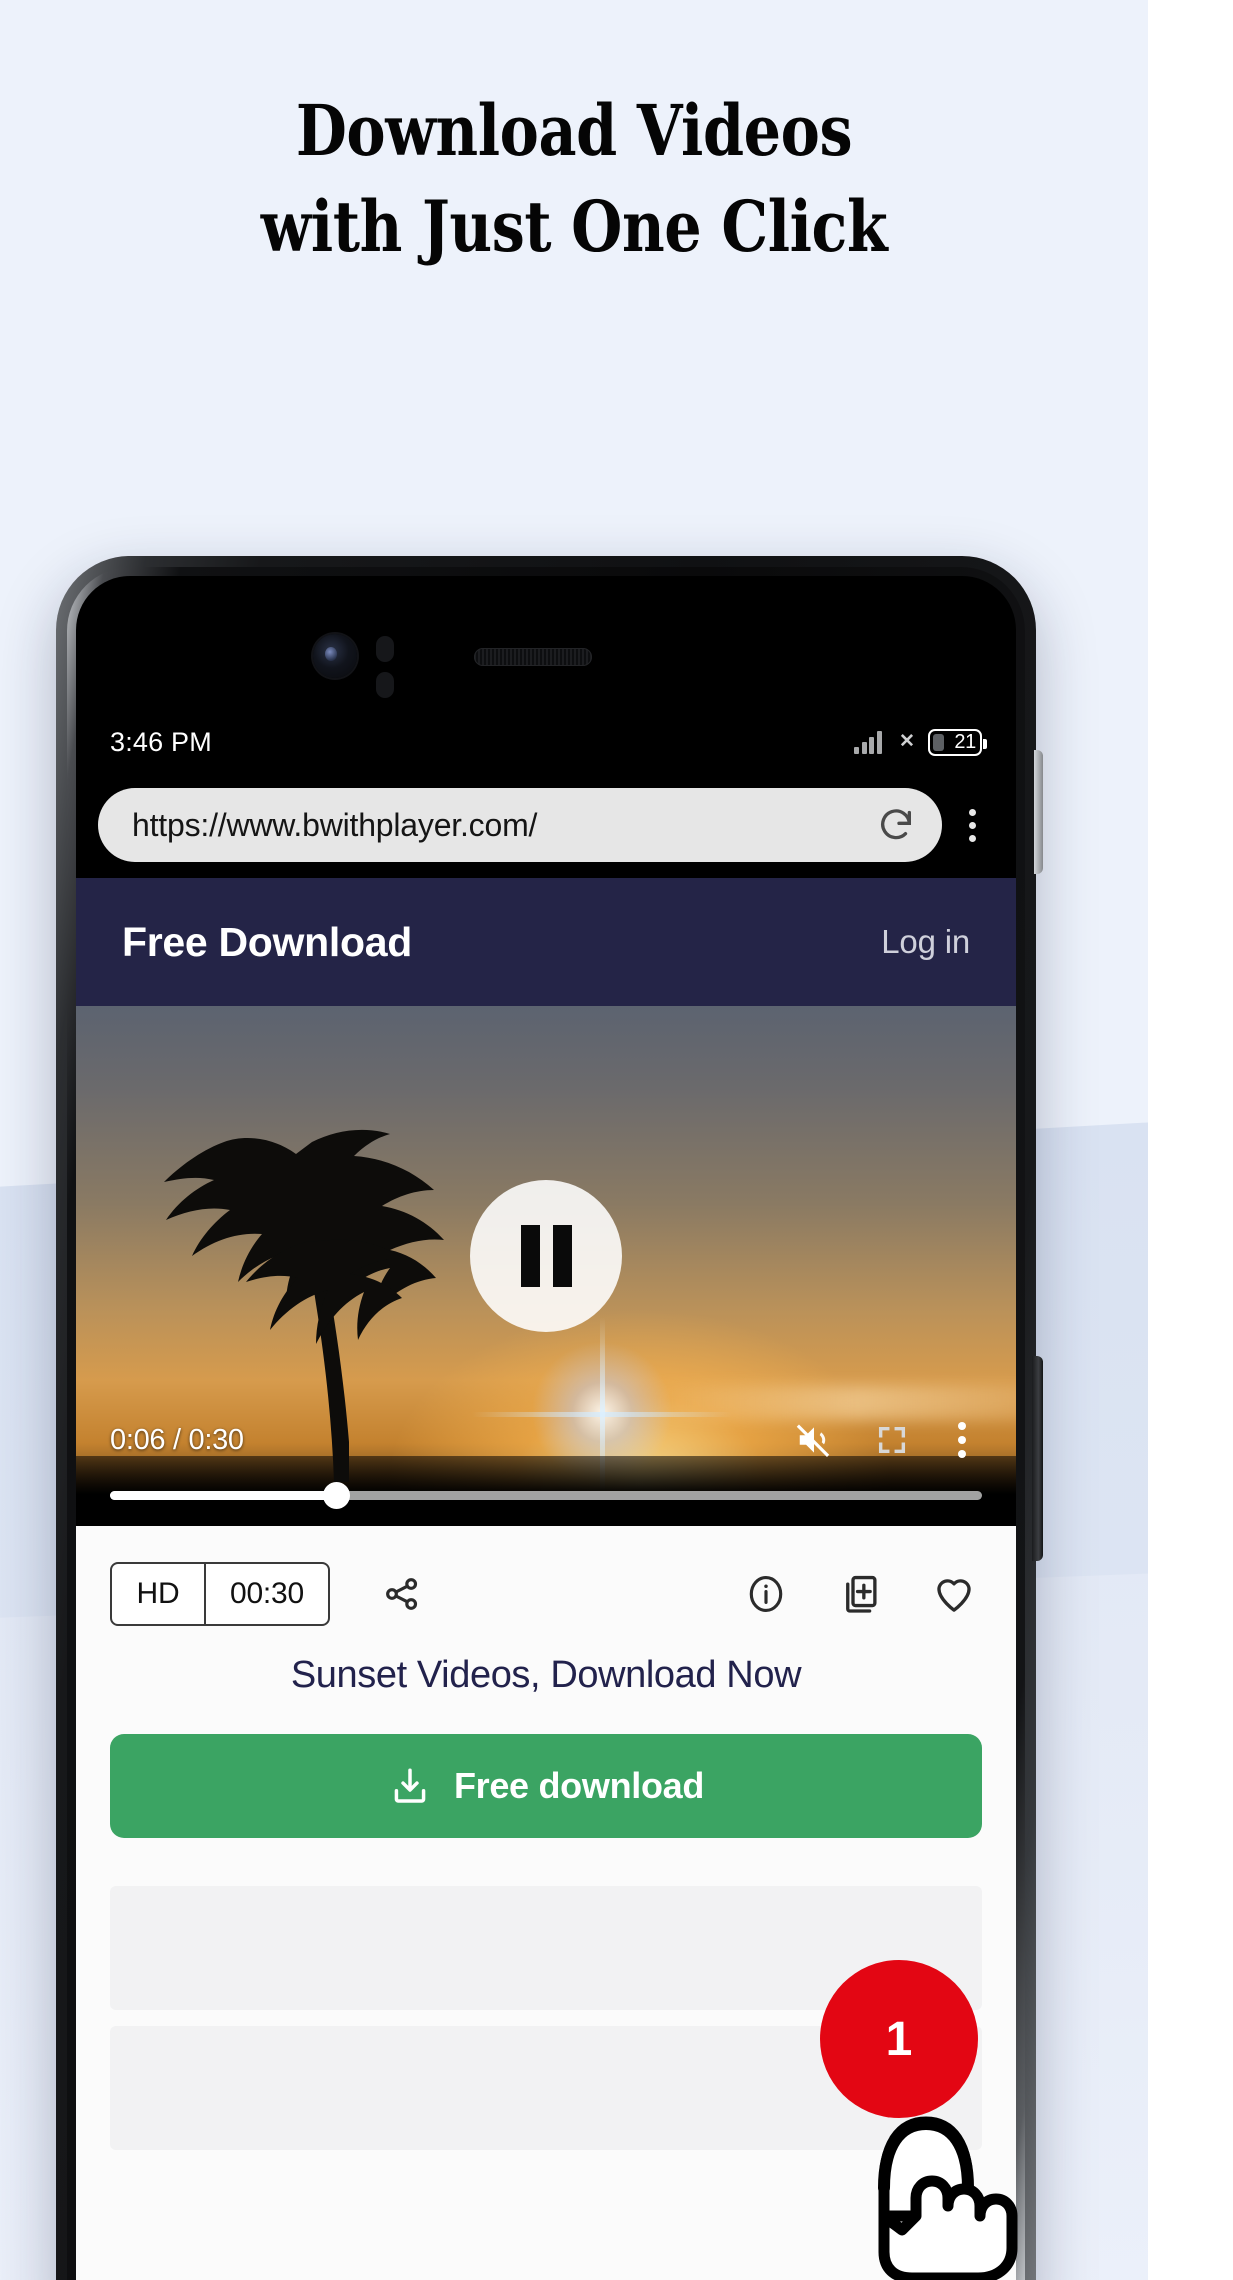 This screenshot has height=2280, width=1233. Describe the element at coordinates (159, 1594) in the screenshot. I see `quality-badge-label: HD` at that location.